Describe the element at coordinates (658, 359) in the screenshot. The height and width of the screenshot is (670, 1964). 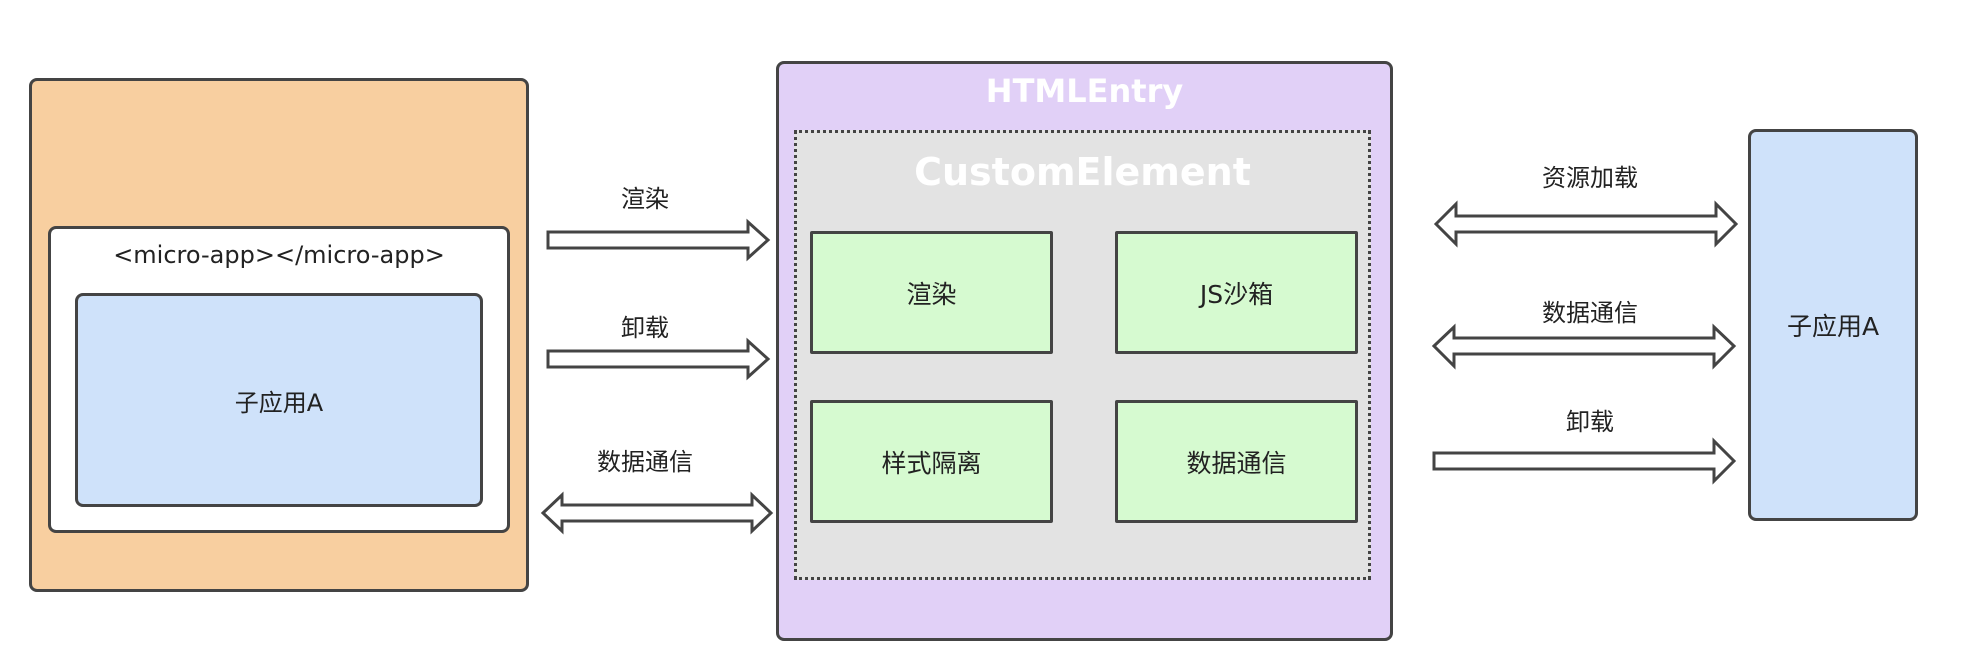
I see `arrow-unload` at that location.